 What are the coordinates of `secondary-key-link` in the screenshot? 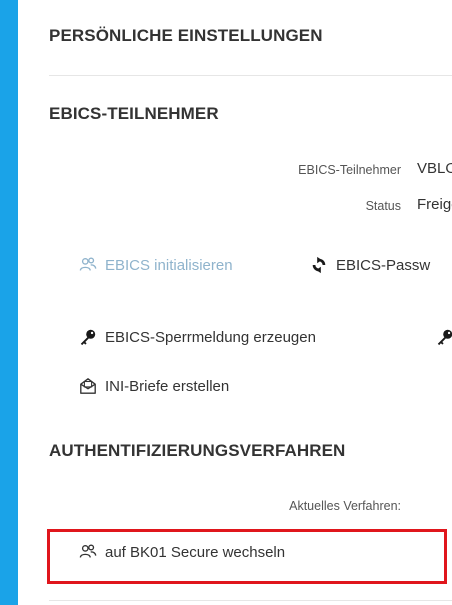 It's located at (444, 337).